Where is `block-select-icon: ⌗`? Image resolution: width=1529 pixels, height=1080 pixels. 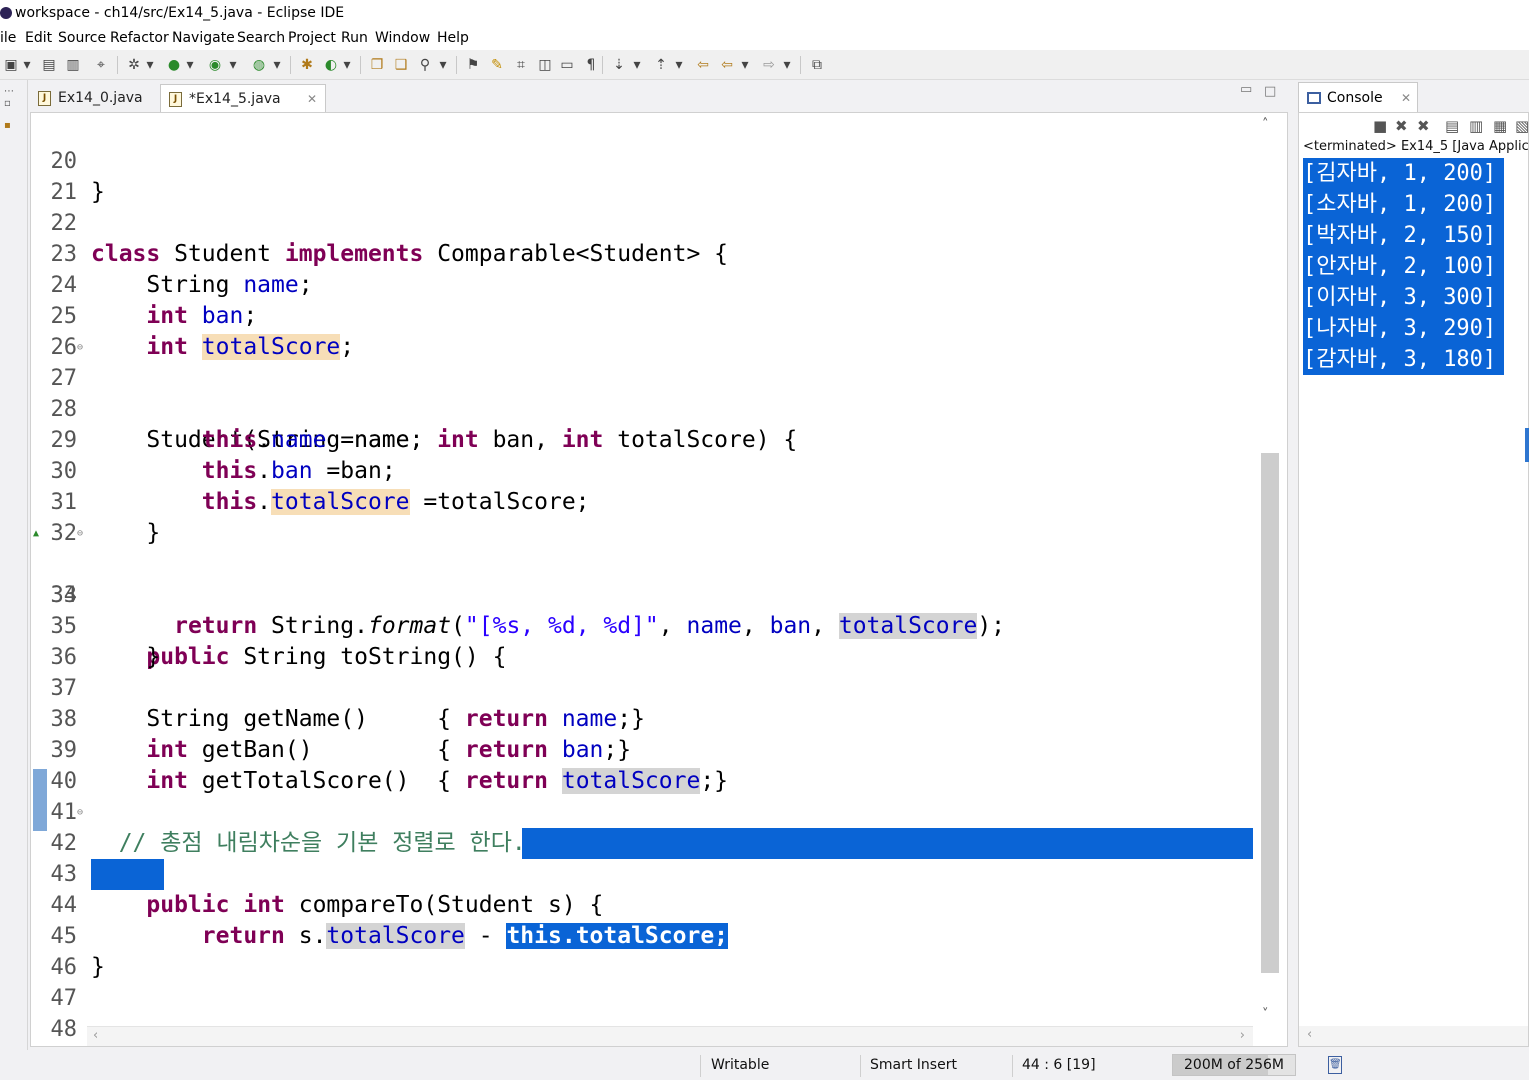 block-select-icon: ⌗ is located at coordinates (521, 65).